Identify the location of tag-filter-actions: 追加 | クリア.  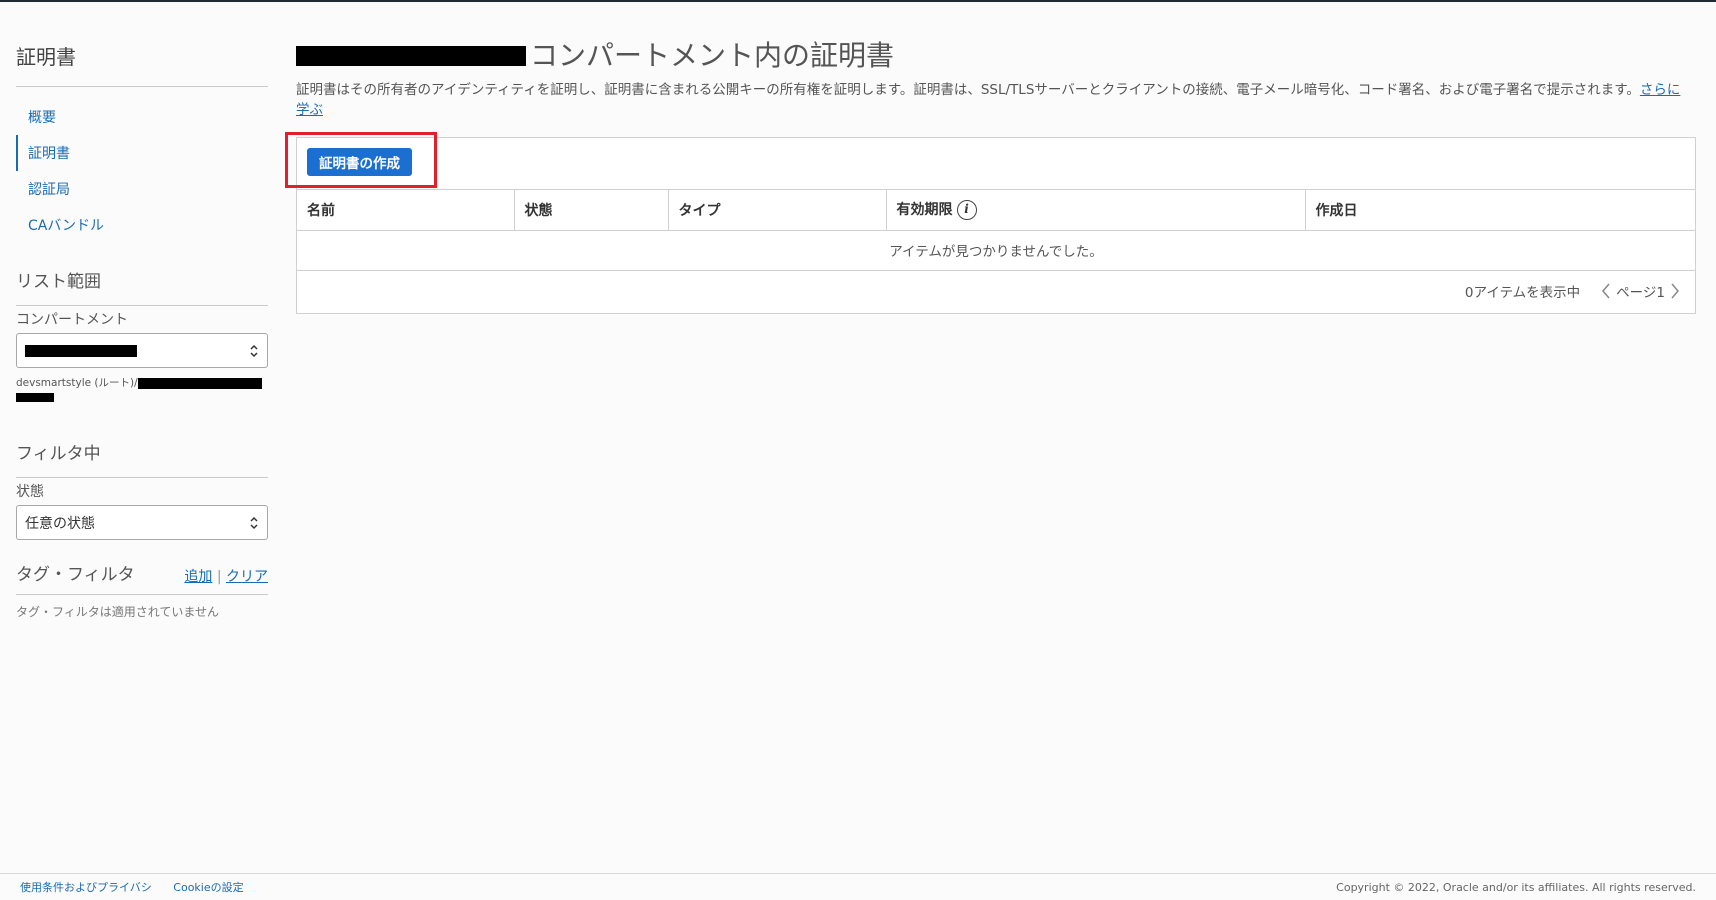
(226, 577).